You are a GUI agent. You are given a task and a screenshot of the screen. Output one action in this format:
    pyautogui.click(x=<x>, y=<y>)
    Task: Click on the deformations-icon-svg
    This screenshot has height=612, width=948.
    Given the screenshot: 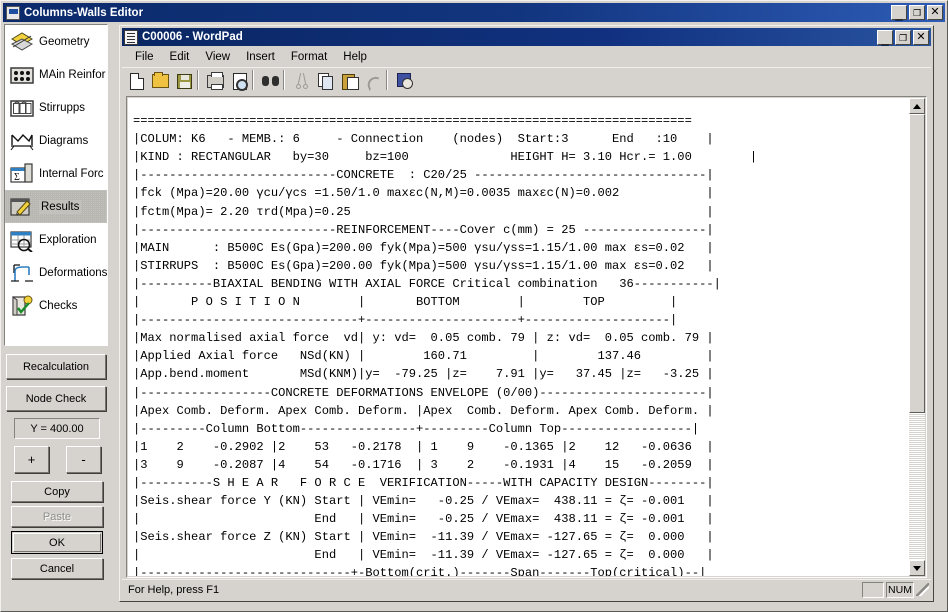 What is the action you would take?
    pyautogui.click(x=22, y=272)
    